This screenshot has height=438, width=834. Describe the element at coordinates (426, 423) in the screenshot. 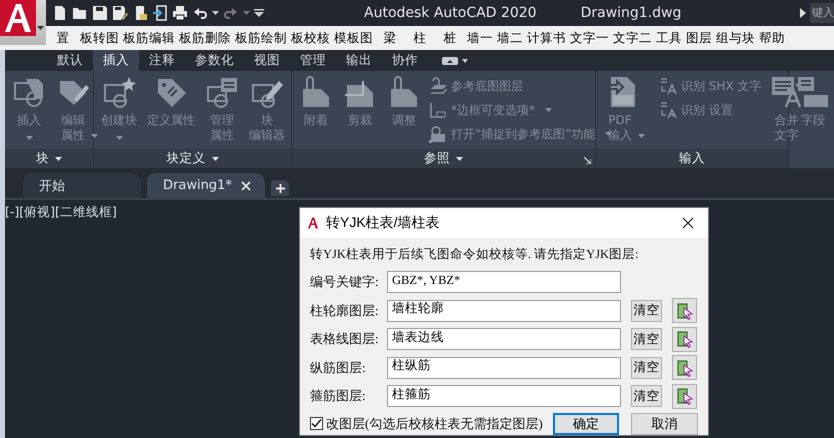

I see `change-layer-checkbox: 改图层(勾选后校核柱表无需指定图层)` at that location.